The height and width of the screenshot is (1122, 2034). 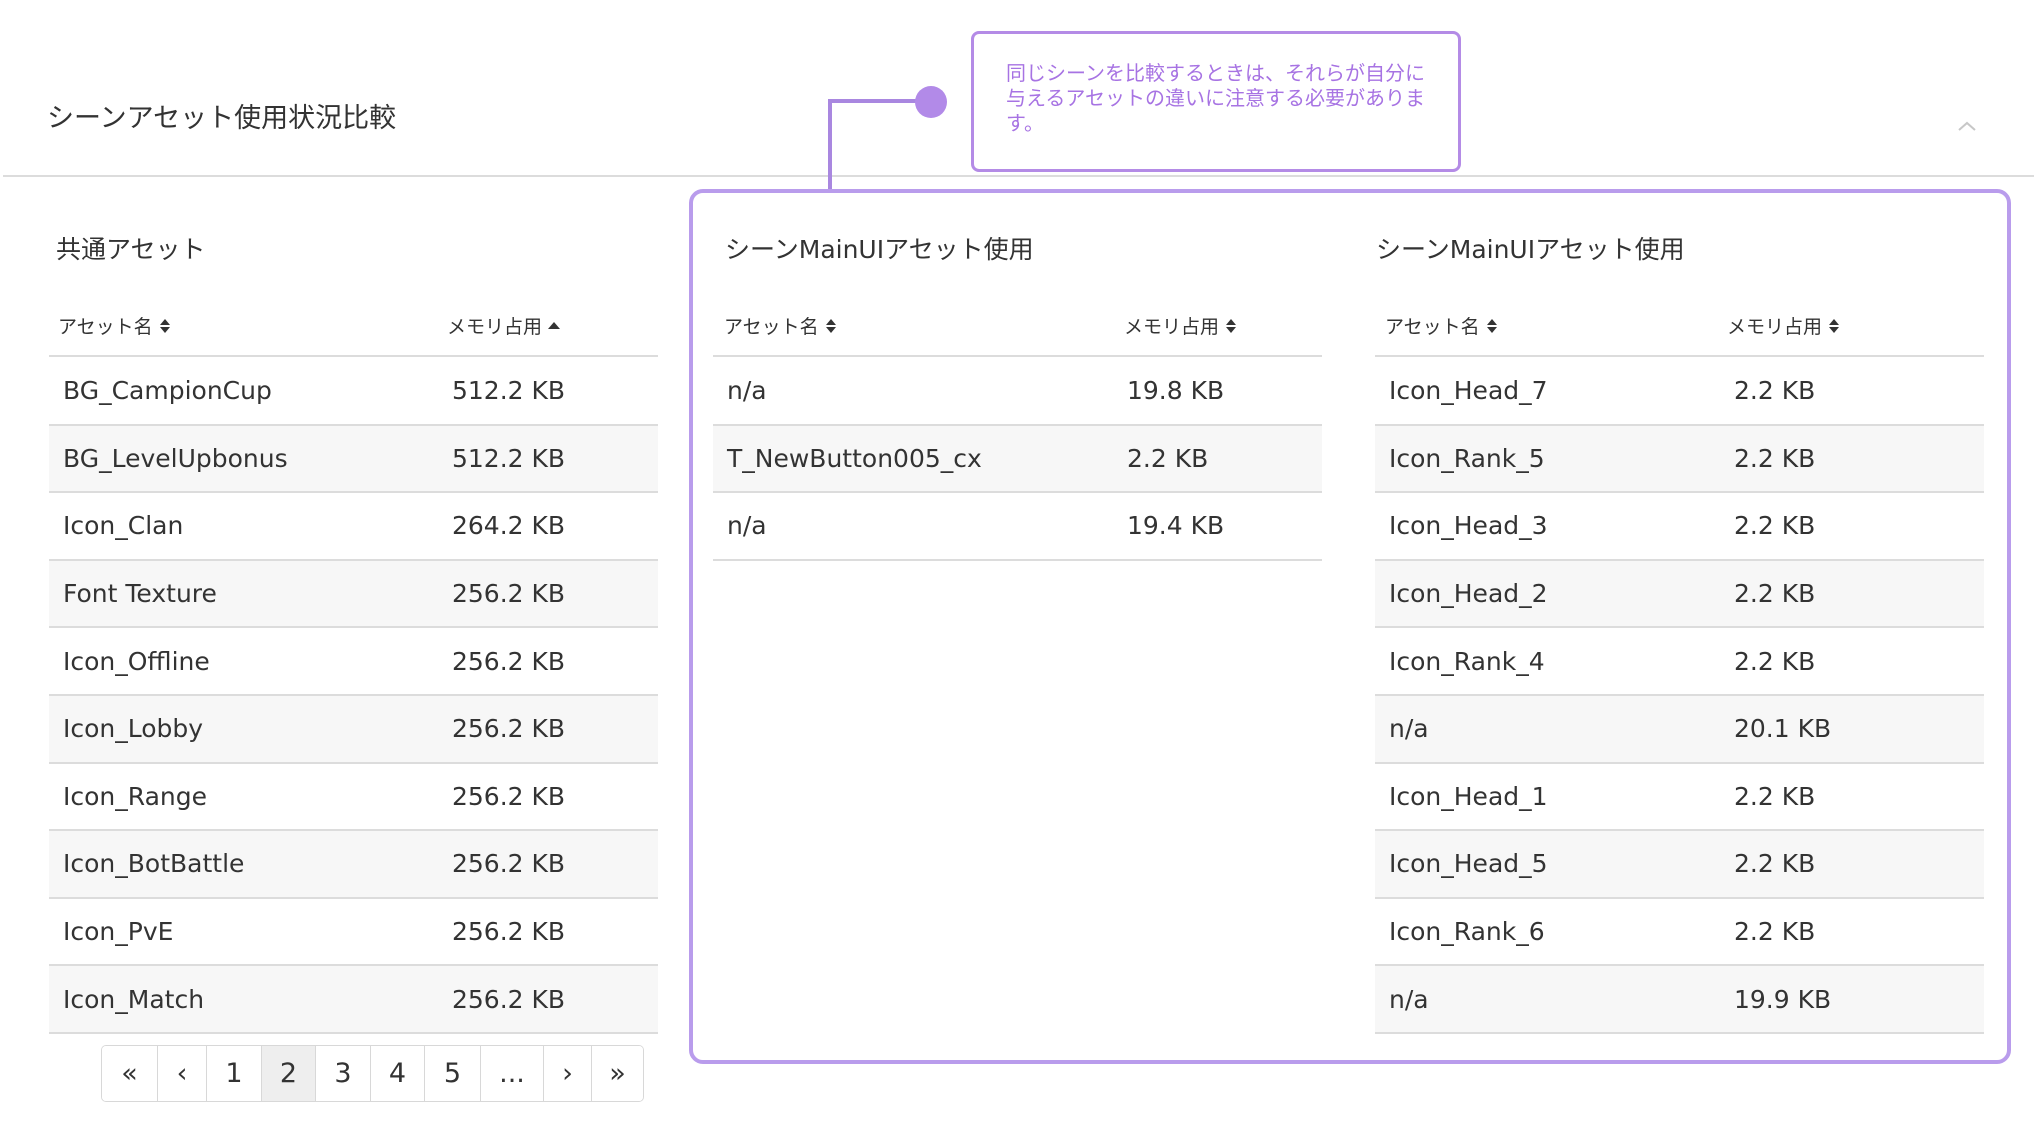 What do you see at coordinates (243, 459) in the screenshot?
I see `asset-name: BG_LevelUpbonus` at bounding box center [243, 459].